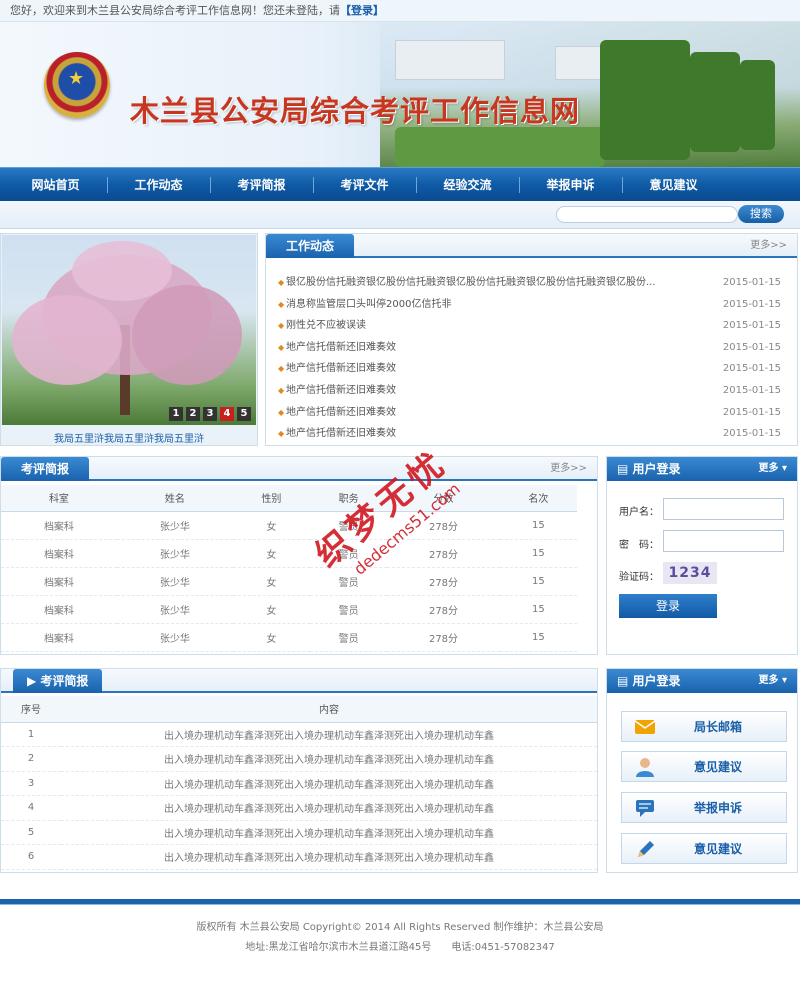  Describe the element at coordinates (673, 185) in the screenshot. I see `nav-suggestions: 意见建议` at that location.